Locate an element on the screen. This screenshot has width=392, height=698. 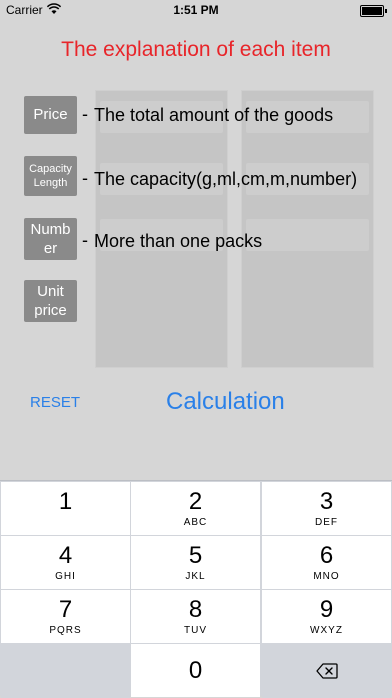
key-digit: 8 is located at coordinates (195, 609).